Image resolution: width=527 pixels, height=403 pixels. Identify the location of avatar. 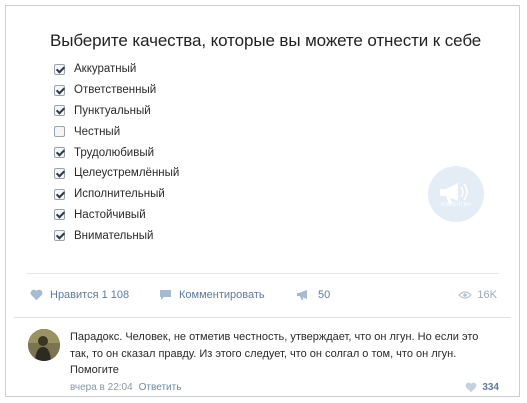
(44, 345).